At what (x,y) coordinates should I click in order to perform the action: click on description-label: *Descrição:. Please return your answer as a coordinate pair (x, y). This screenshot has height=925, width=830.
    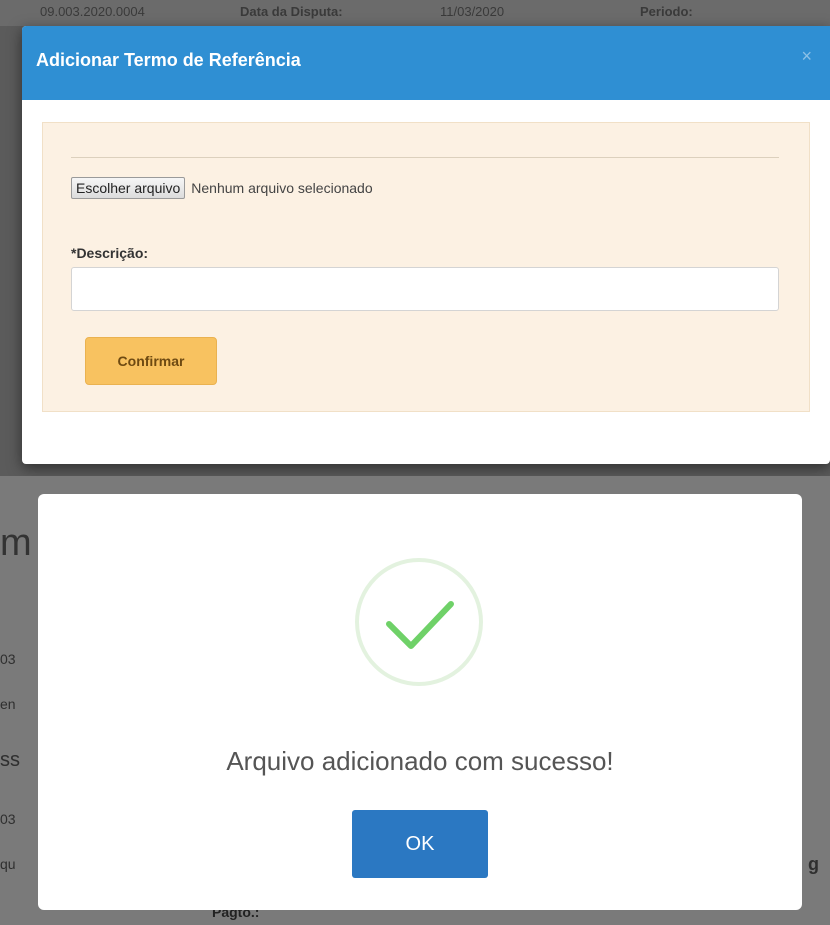
    Looking at the image, I should click on (110, 253).